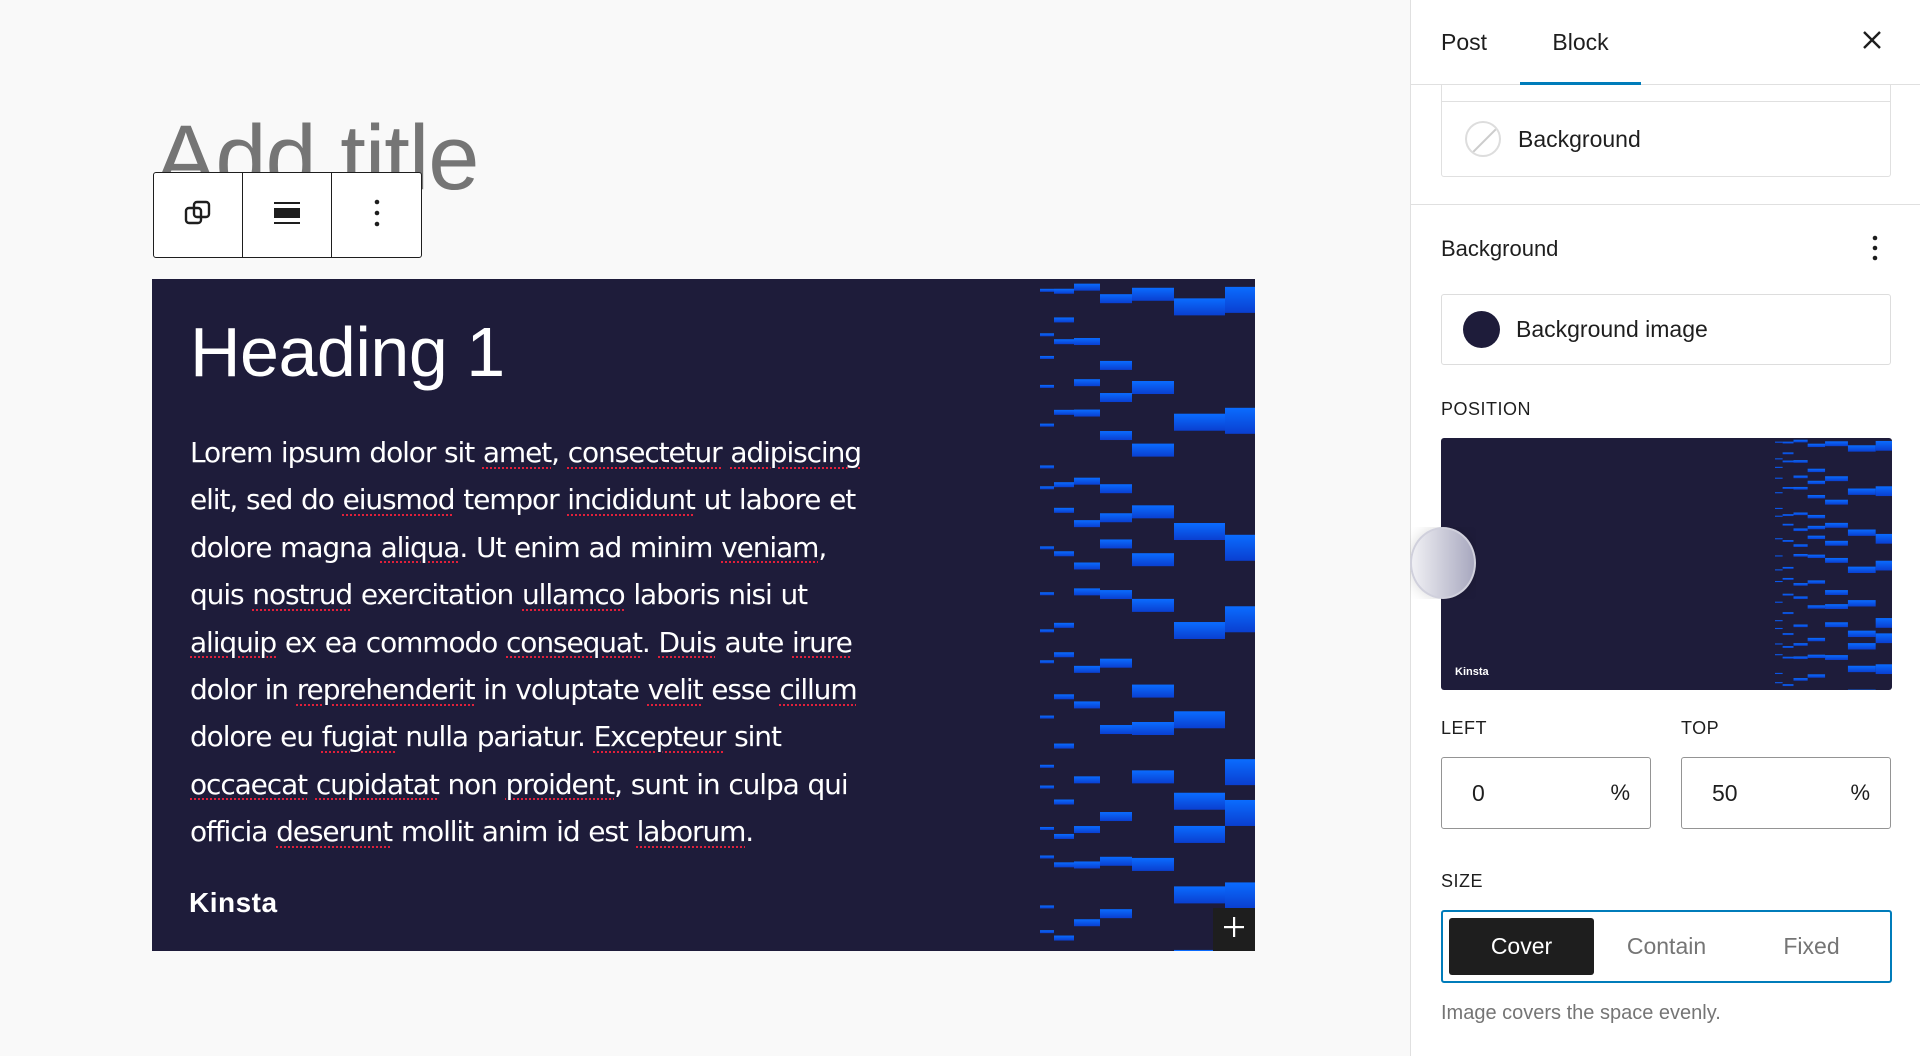 The height and width of the screenshot is (1056, 1920). Describe the element at coordinates (1666, 329) in the screenshot. I see `background-image-item: Background image` at that location.